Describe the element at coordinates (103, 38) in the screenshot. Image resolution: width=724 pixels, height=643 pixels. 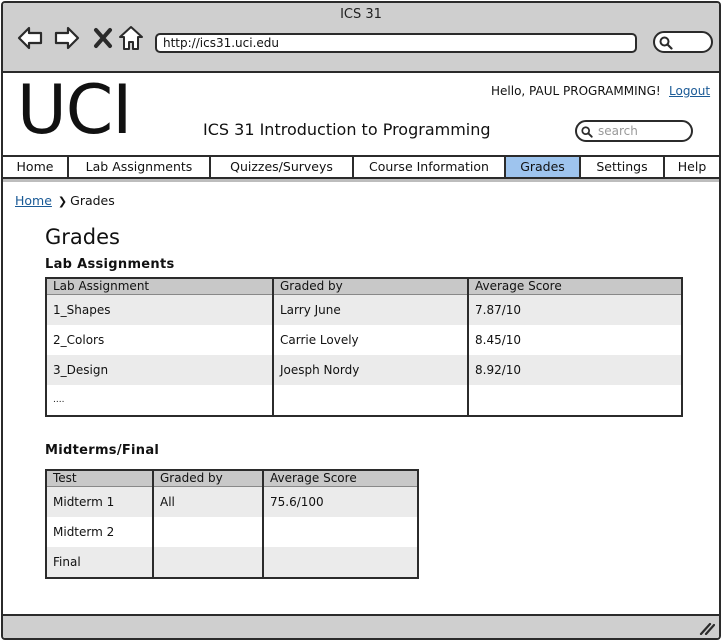
I see `close-x-icon` at that location.